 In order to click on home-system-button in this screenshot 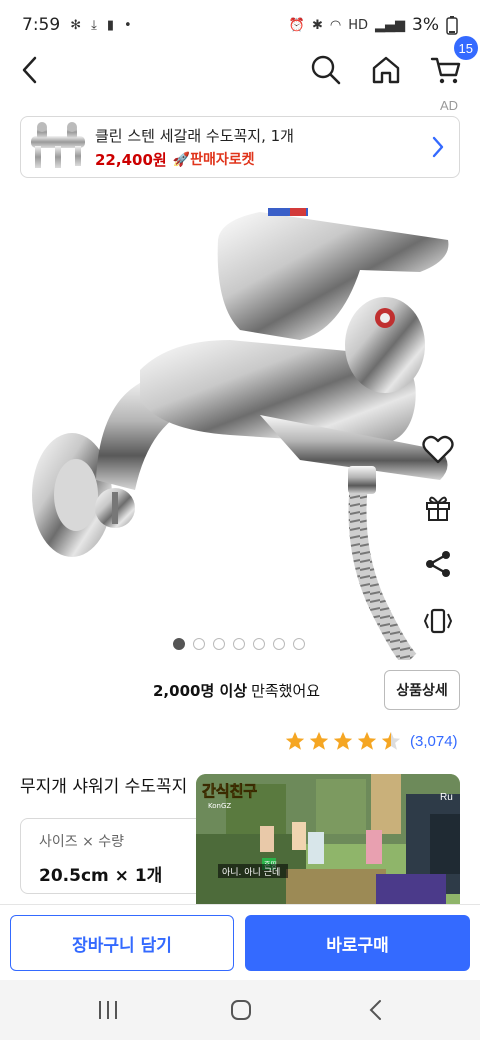, I will do `click(241, 1010)`.